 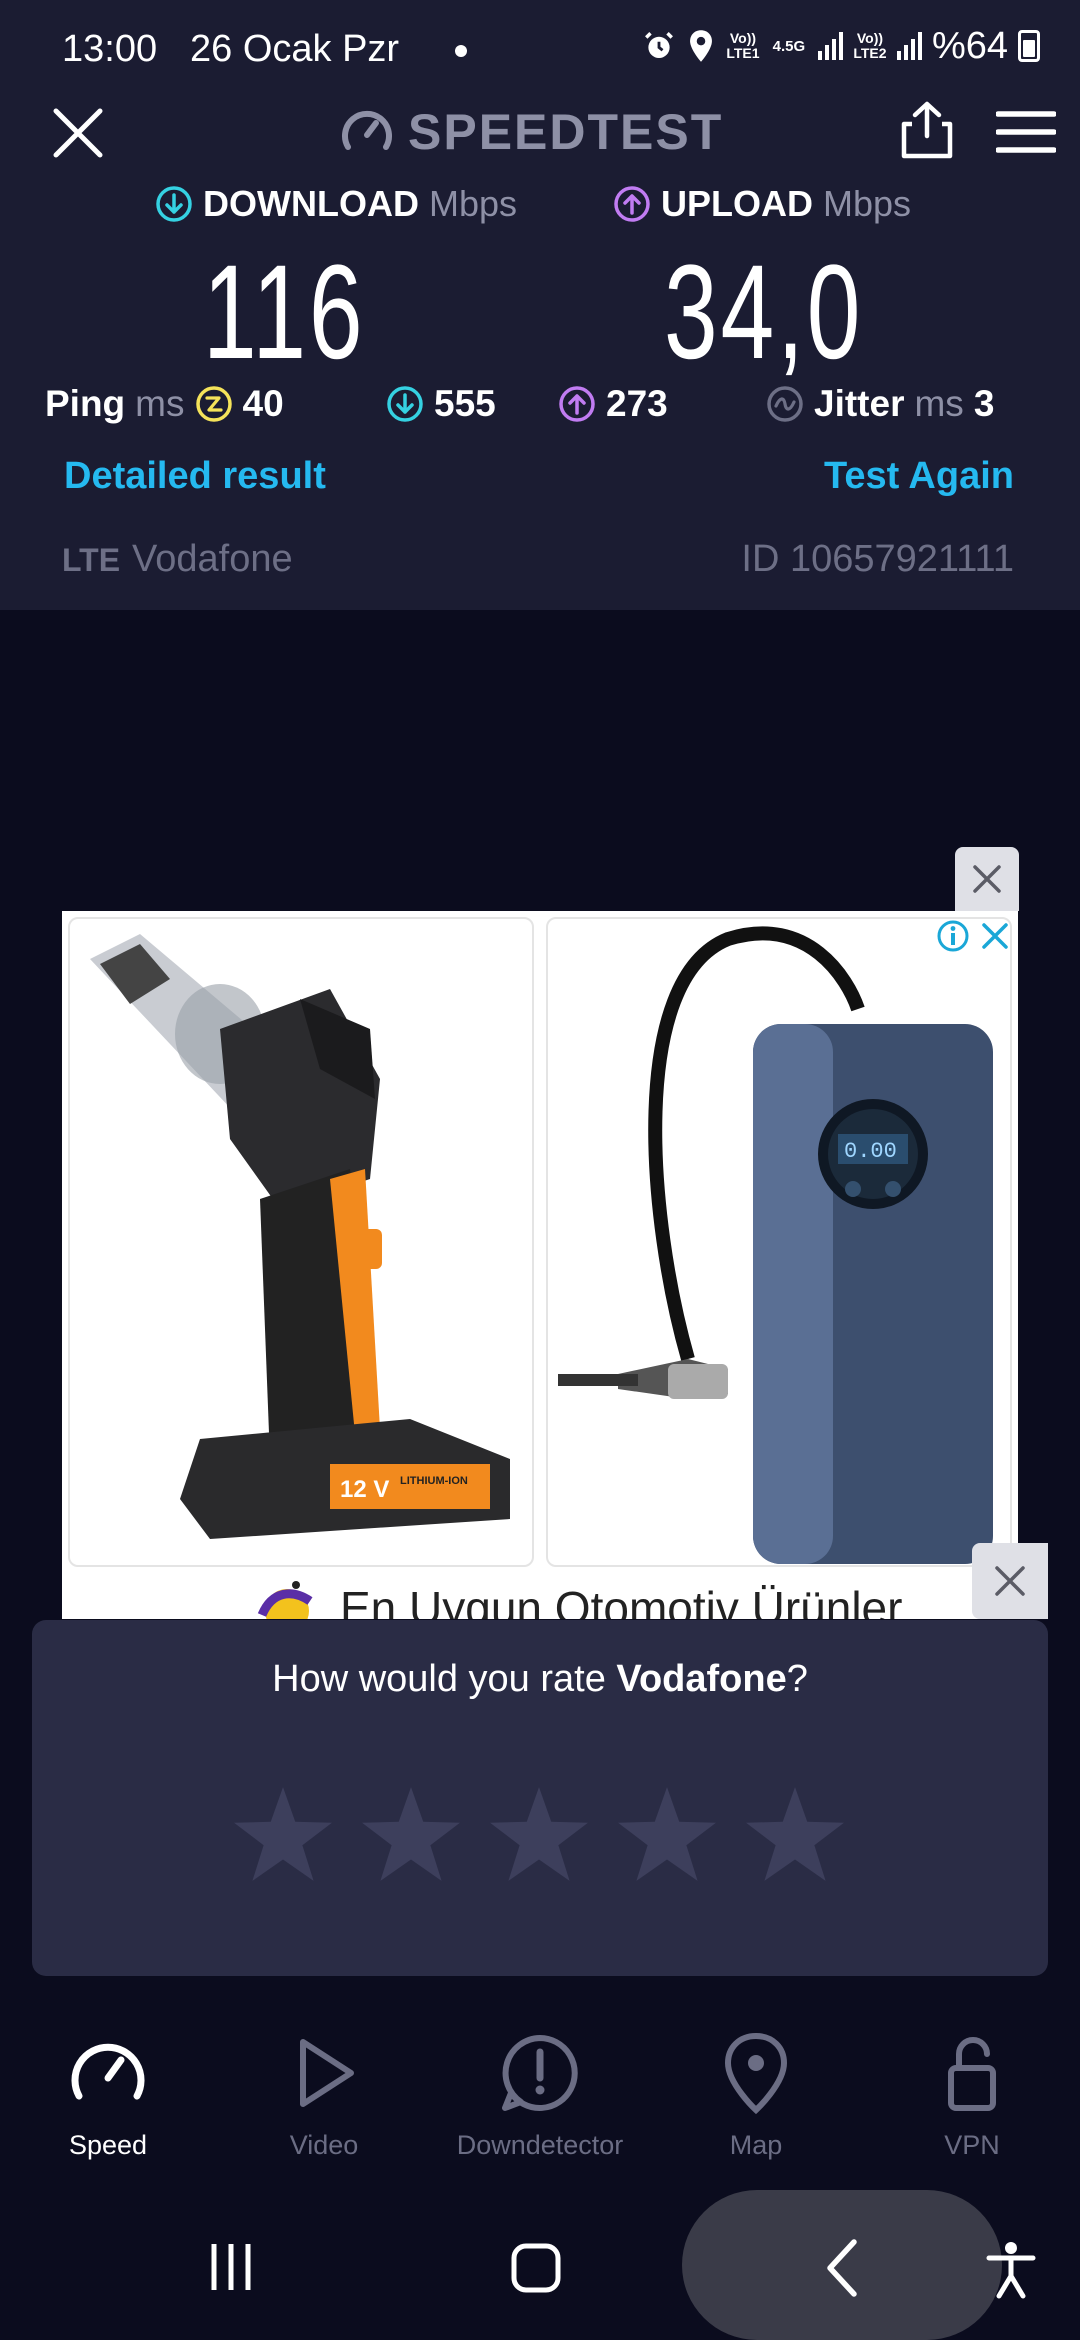 I want to click on jitter-stat: Jitter ms 3, so click(x=880, y=404).